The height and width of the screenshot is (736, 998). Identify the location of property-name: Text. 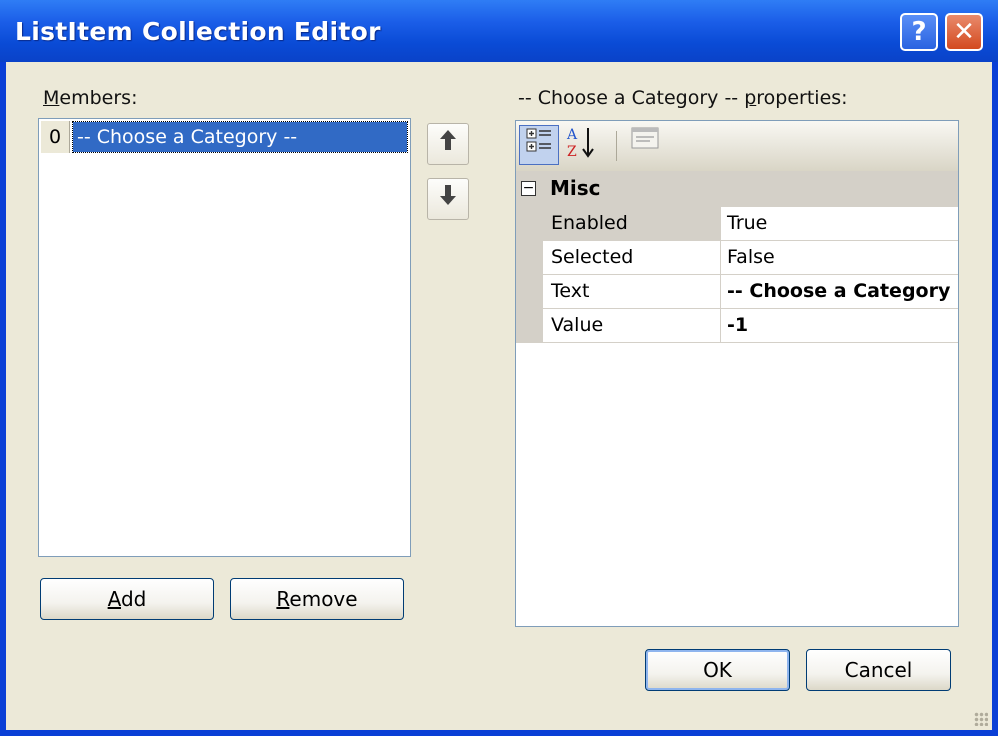
(632, 291).